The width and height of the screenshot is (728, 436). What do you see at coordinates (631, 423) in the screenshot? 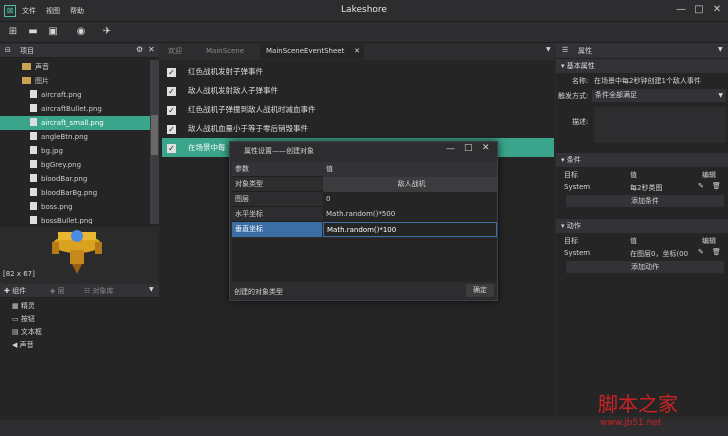
I see `watermark-url: www.jb51.net` at bounding box center [631, 423].